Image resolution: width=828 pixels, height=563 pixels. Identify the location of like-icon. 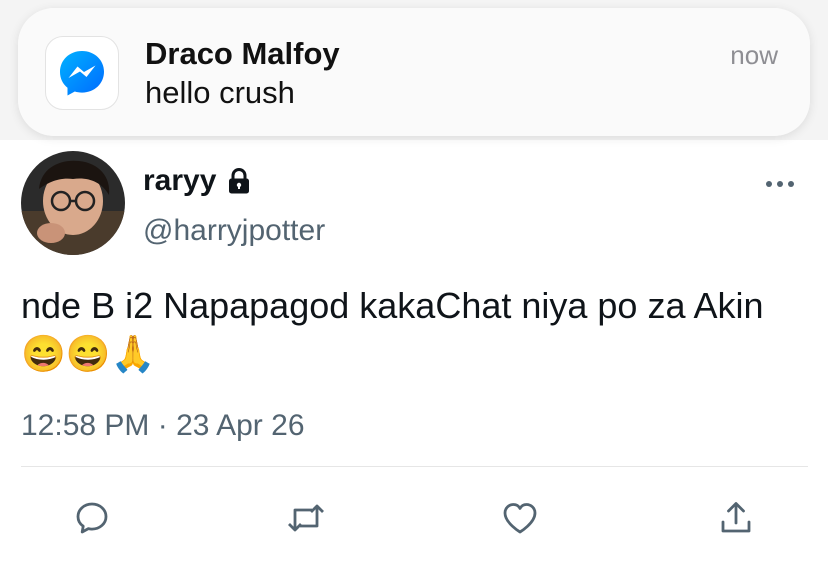
(520, 518).